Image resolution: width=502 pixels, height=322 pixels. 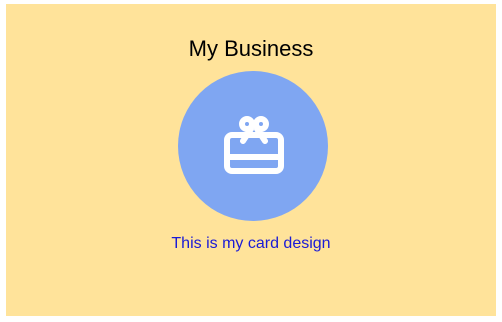 I want to click on icon-circle, so click(x=253, y=146).